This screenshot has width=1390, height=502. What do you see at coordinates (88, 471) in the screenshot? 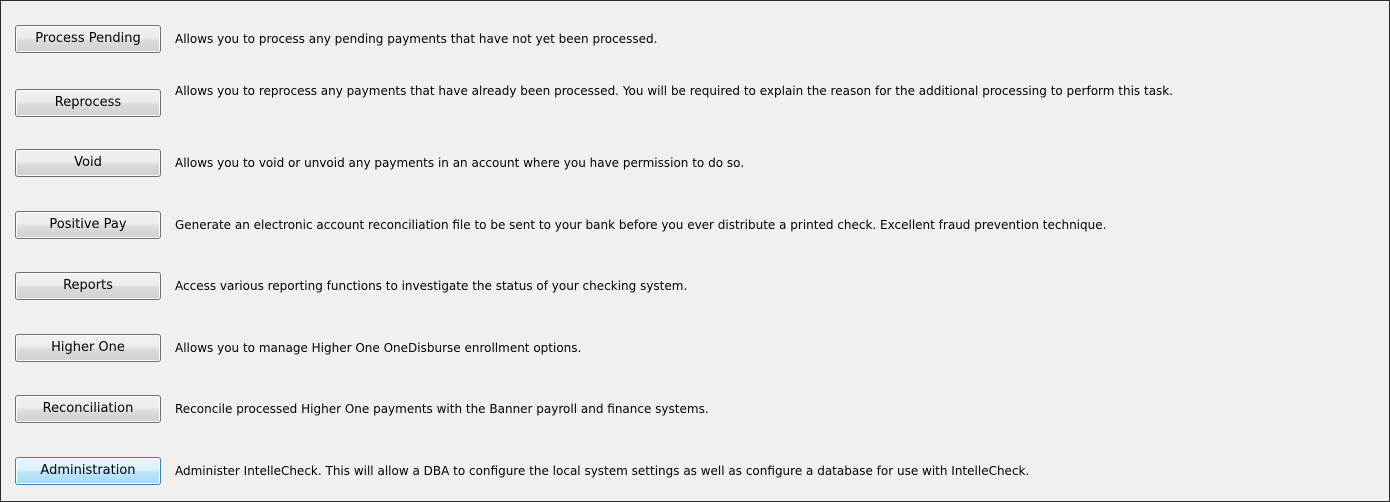
I see `administration-button: Administration` at bounding box center [88, 471].